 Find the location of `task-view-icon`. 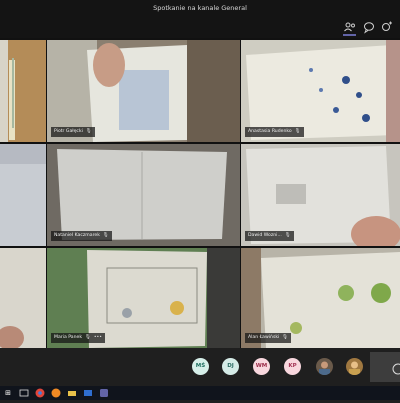

task-view-icon is located at coordinates (24, 393).